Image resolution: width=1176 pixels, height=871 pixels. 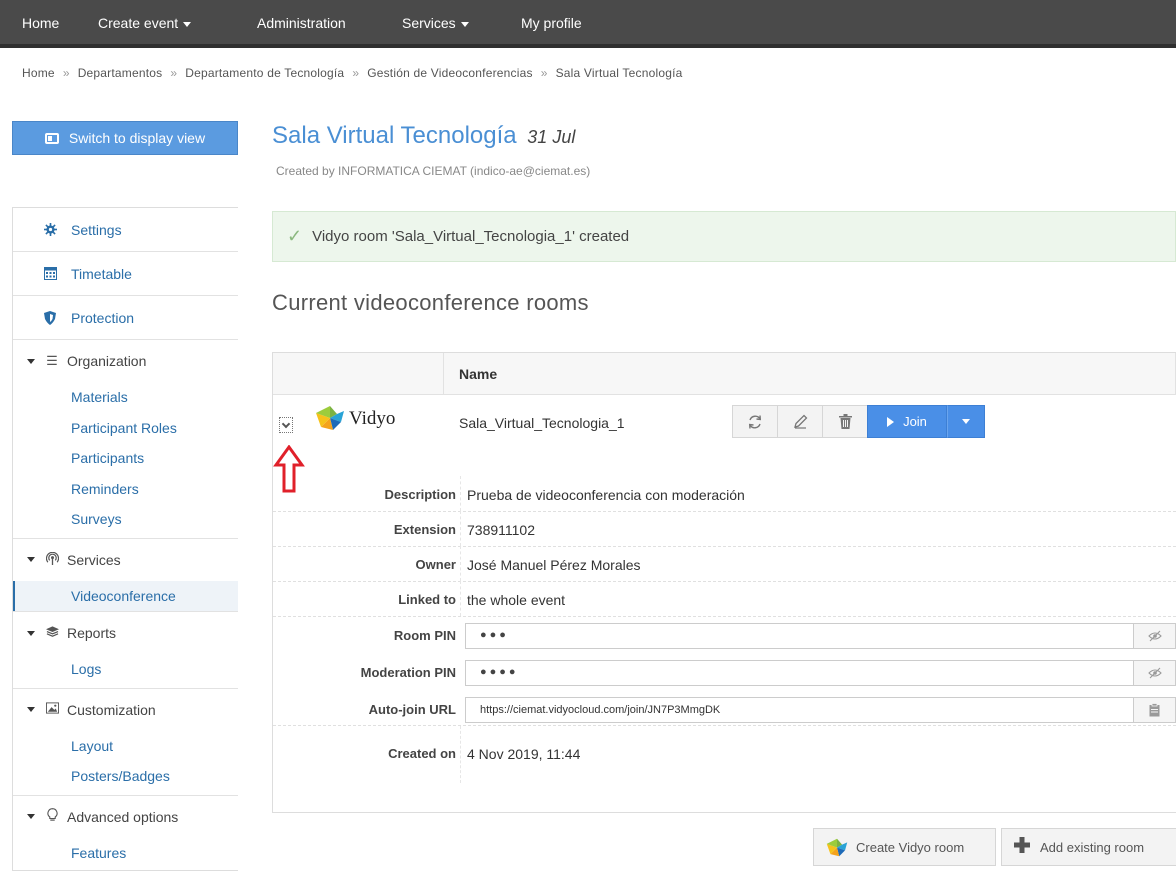 What do you see at coordinates (450, 73) in the screenshot?
I see `breadcrumb-item: Gestión de Videoconferencias` at bounding box center [450, 73].